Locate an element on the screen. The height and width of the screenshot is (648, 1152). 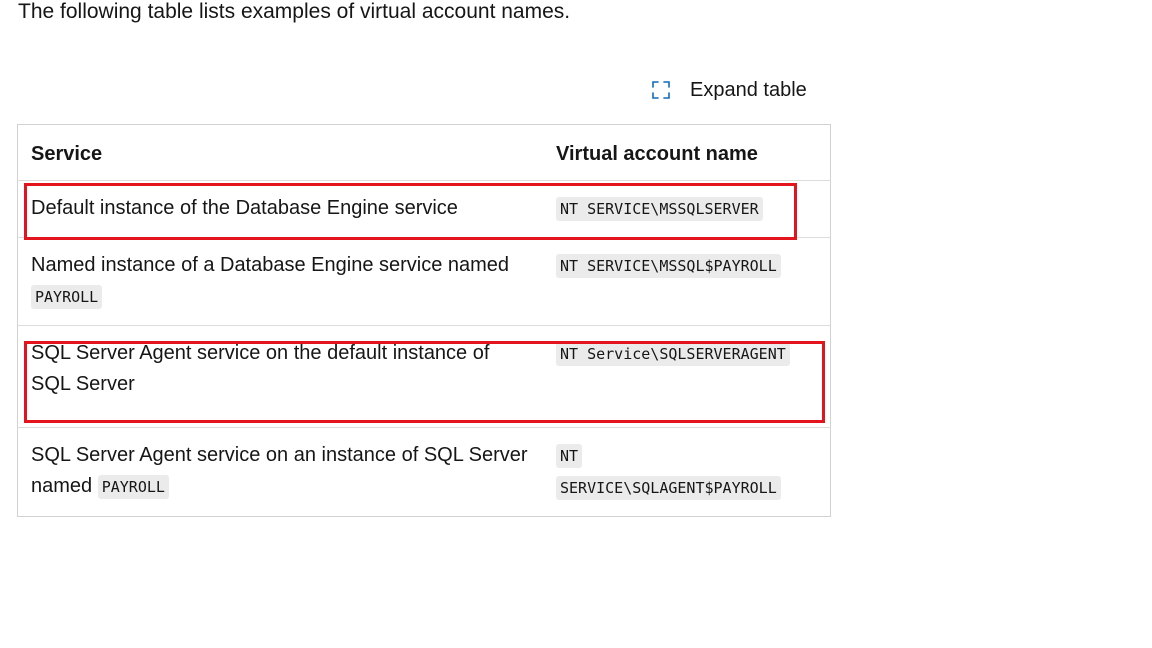
table-header-row: Service Virtual account name is located at coordinates (424, 152).